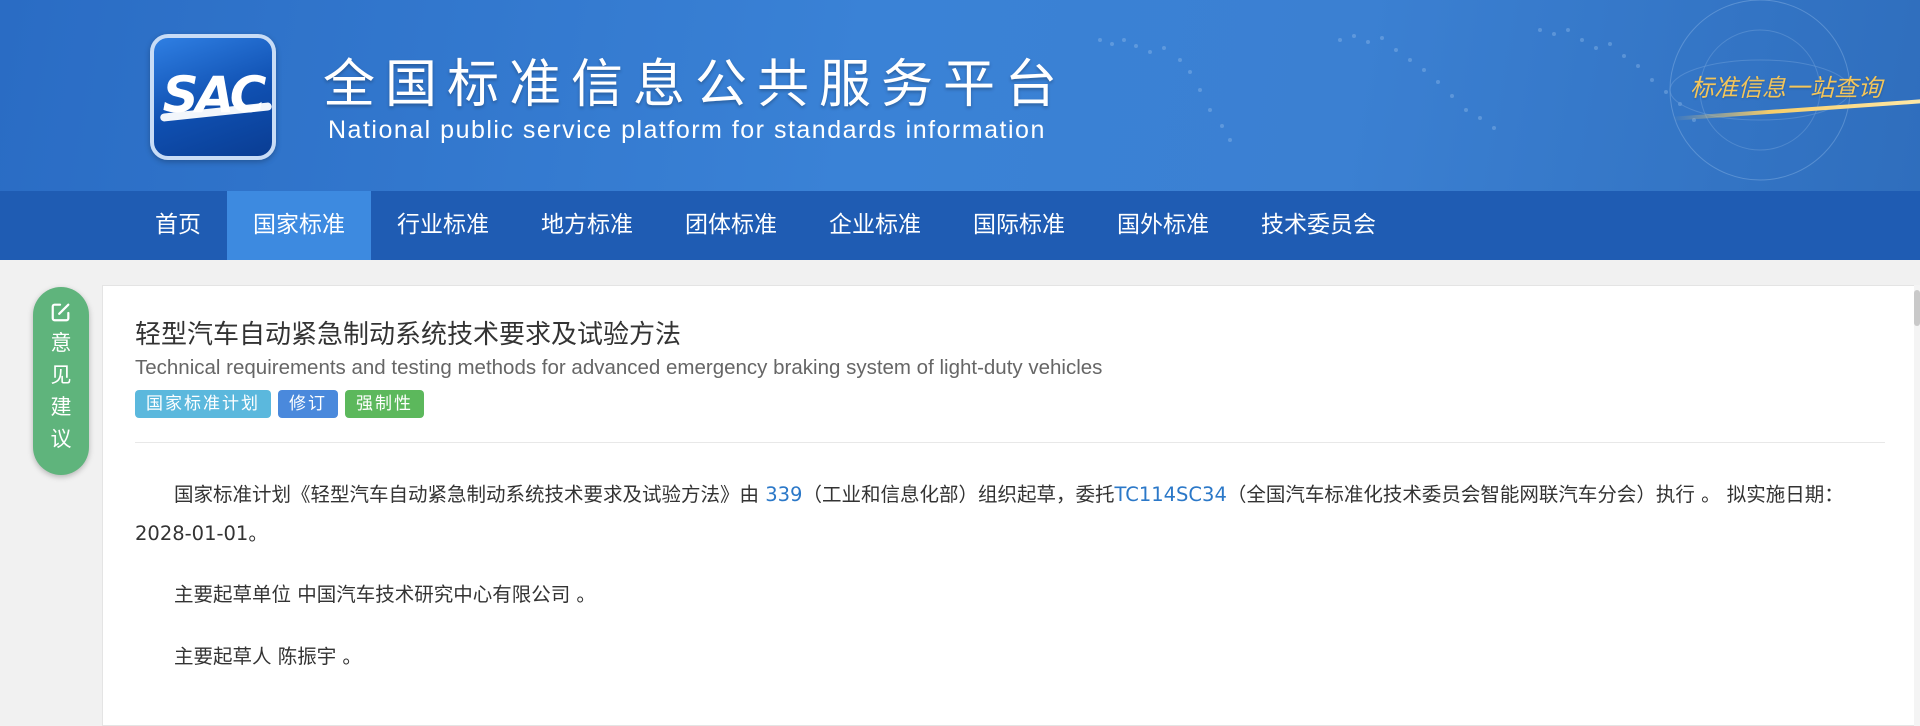 The width and height of the screenshot is (1920, 726). I want to click on org-name: （工业和信息化部）组织起草，委托, so click(958, 494).